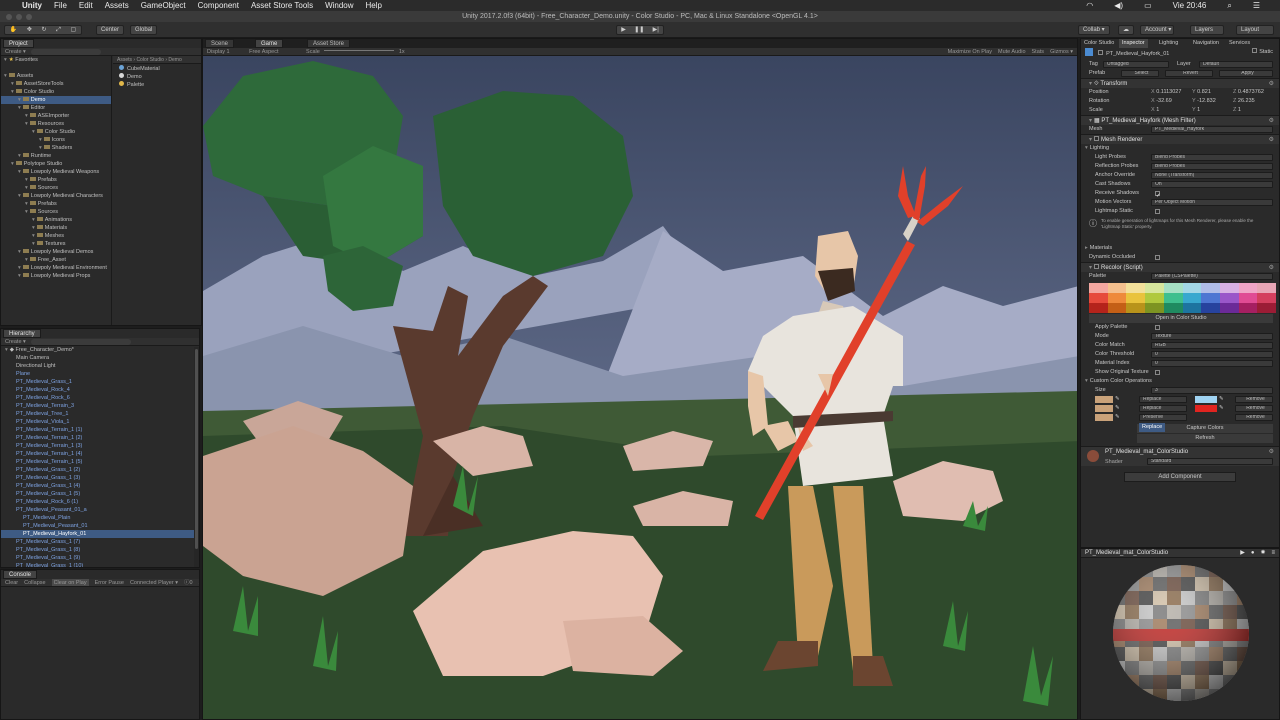 The image size is (1280, 720). What do you see at coordinates (56, 164) in the screenshot?
I see `folder-item: ▾ Polytope Studio` at bounding box center [56, 164].